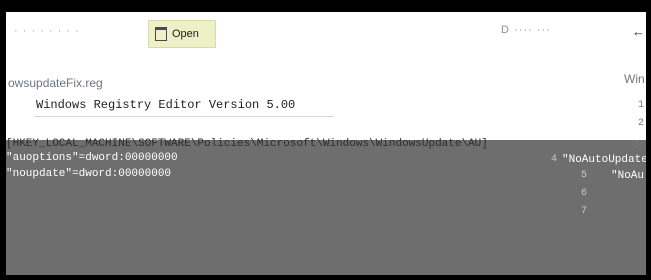 The image size is (651, 280). Describe the element at coordinates (637, 145) in the screenshot. I see `line-number-3: 3` at that location.